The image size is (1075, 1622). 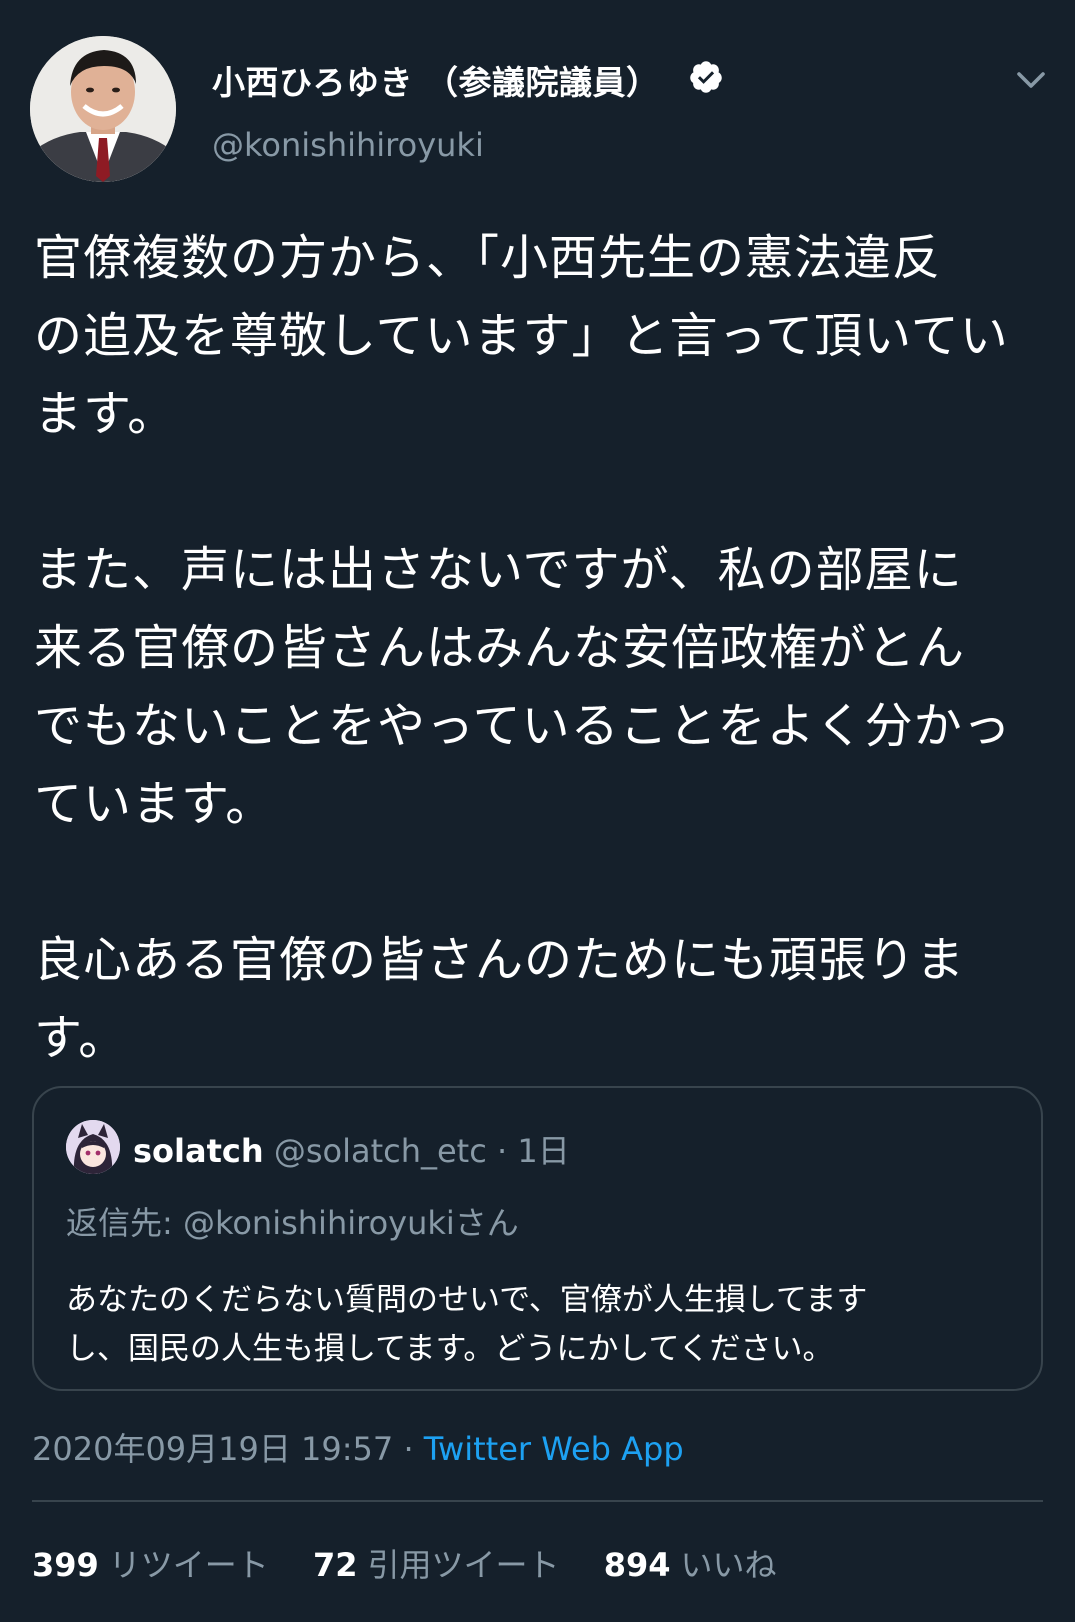 What do you see at coordinates (463, 1565) in the screenshot?
I see `quotes-label: 引用ツイート` at bounding box center [463, 1565].